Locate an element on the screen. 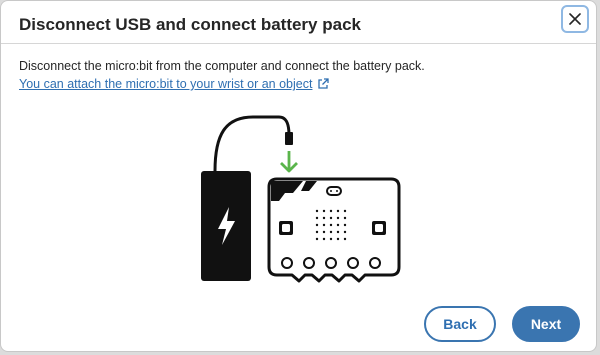  next-button: Next is located at coordinates (546, 324).